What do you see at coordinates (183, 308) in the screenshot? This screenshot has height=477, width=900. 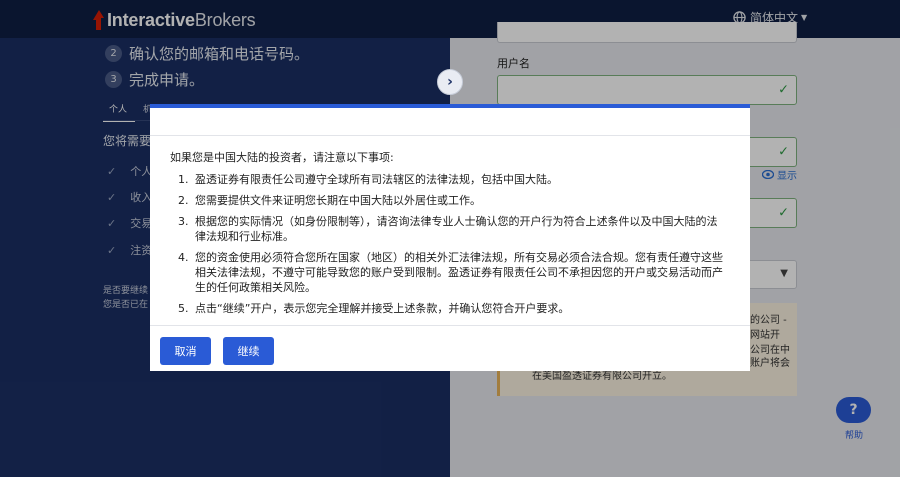 I see `notice-index: 5.` at bounding box center [183, 308].